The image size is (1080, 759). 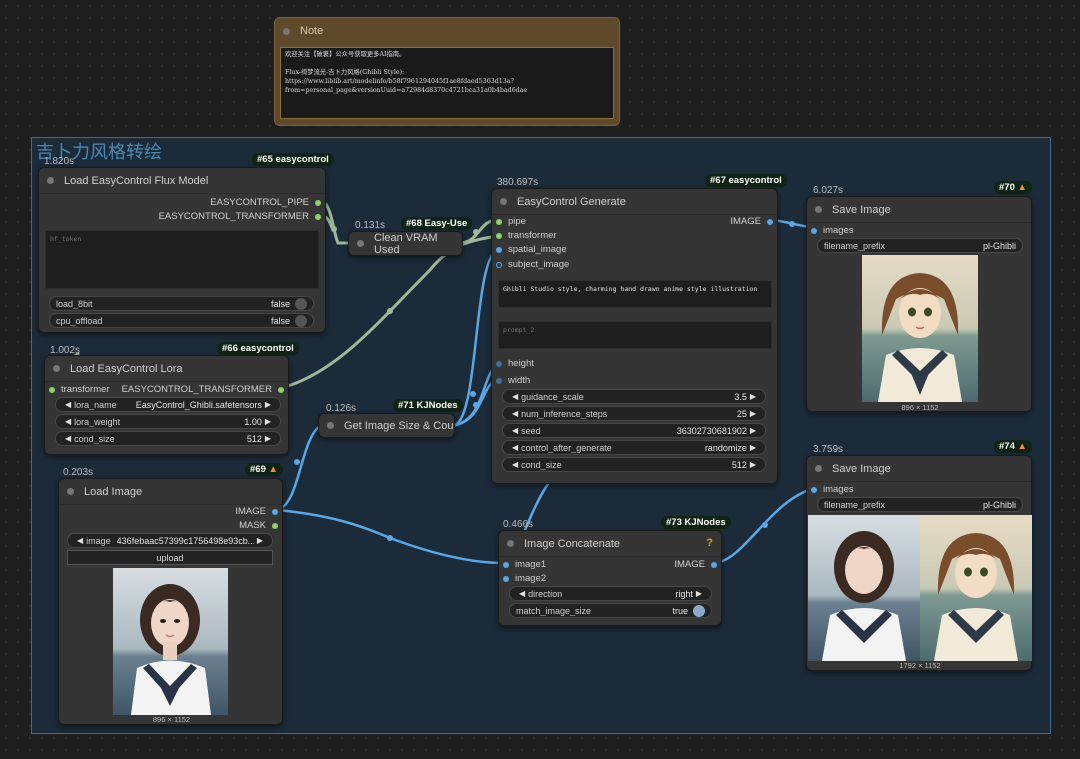 What do you see at coordinates (113, 491) in the screenshot?
I see `node-title: Load Image` at bounding box center [113, 491].